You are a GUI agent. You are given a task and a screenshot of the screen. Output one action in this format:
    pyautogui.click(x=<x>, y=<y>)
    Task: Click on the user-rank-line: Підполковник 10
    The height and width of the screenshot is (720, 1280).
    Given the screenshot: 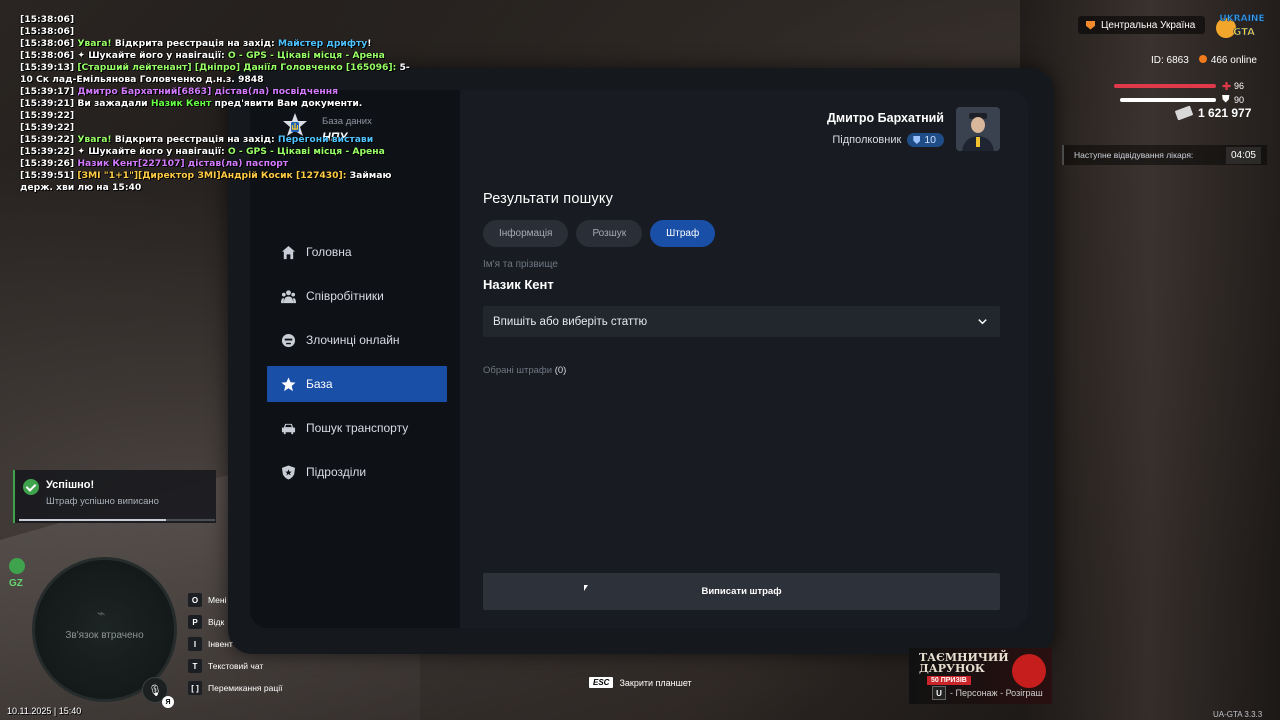 What is the action you would take?
    pyautogui.click(x=885, y=140)
    